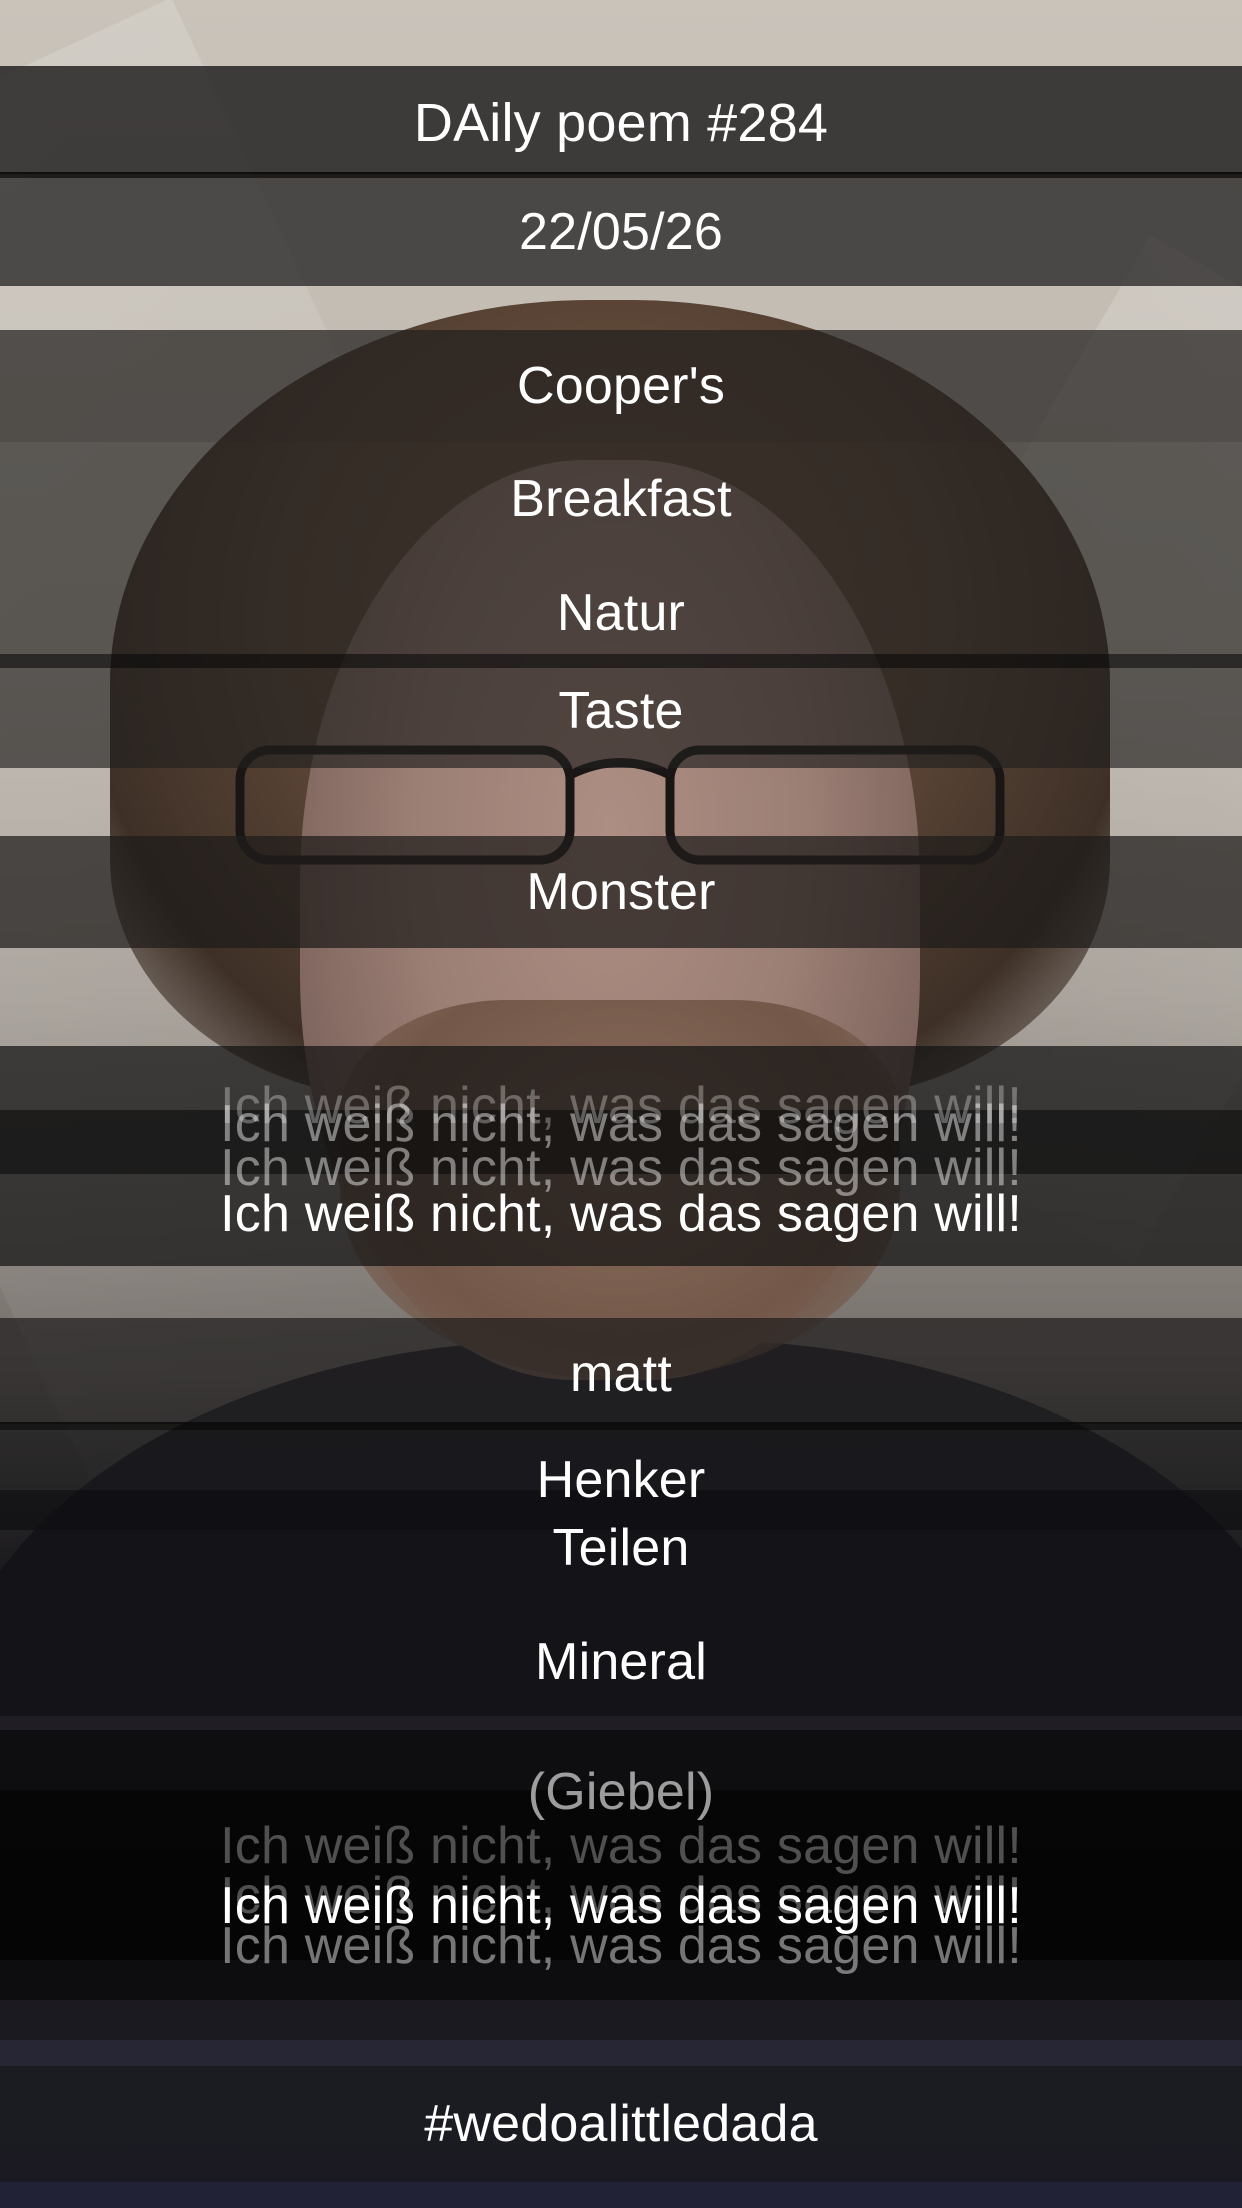 This screenshot has height=2208, width=1242. What do you see at coordinates (621, 1480) in the screenshot?
I see `poem-line-8: Henker` at bounding box center [621, 1480].